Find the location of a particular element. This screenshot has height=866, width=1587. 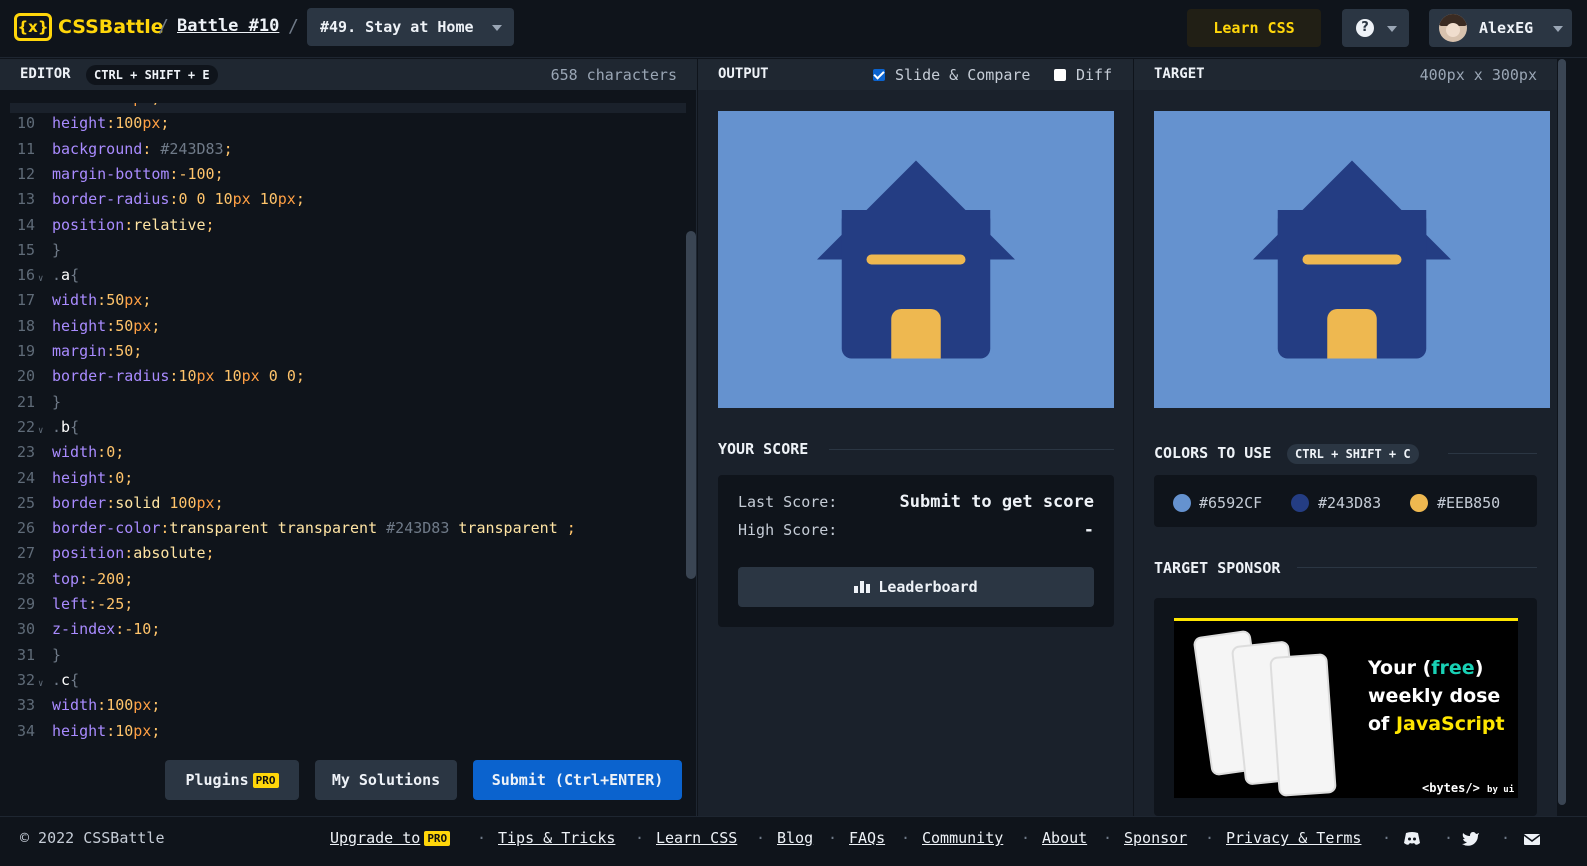

code-line: 28 top:-200; is located at coordinates (343, 582).